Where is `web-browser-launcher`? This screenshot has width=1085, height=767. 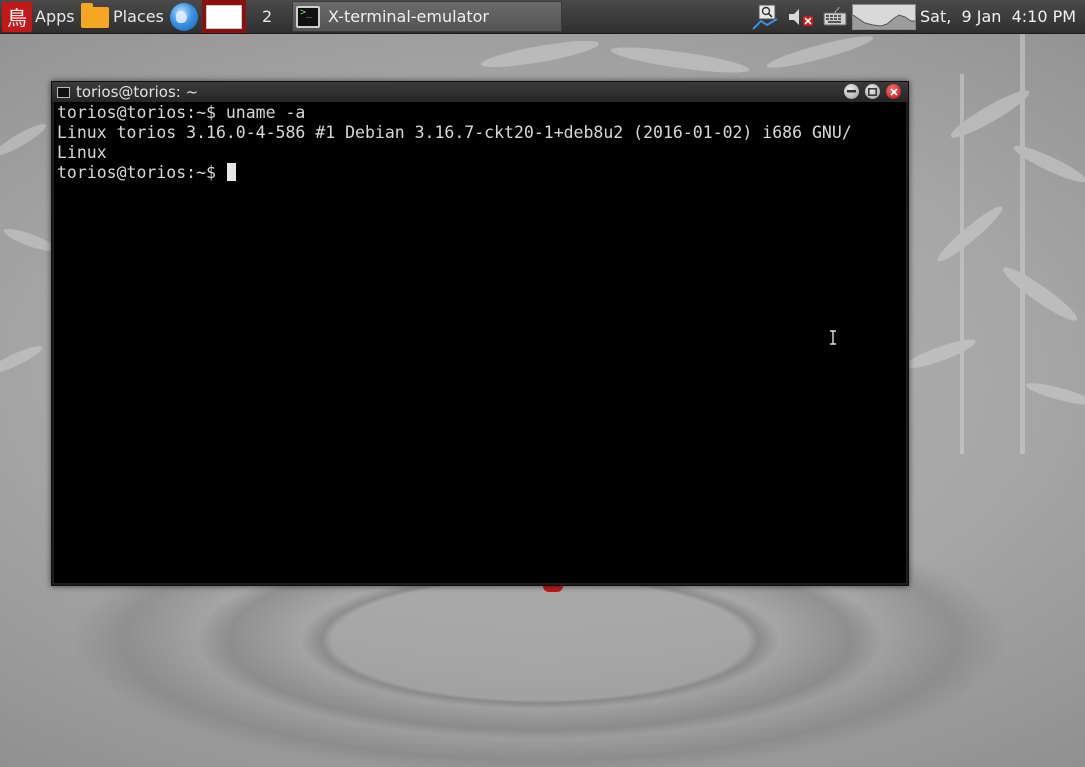
web-browser-launcher is located at coordinates (184, 16).